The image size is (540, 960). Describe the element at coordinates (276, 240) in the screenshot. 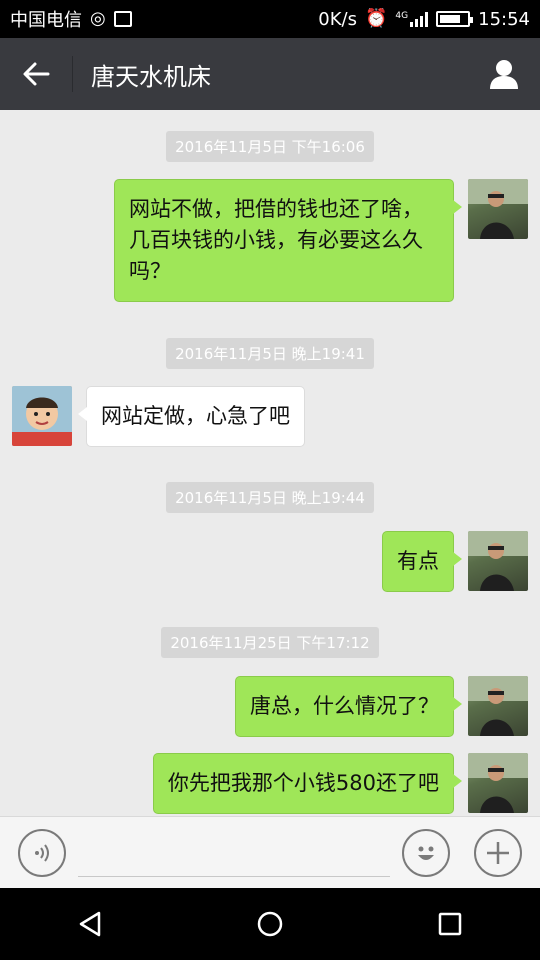

I see `message-text: 网站不做，把借的钱也还了啥，几百块钱的小钱，有必要这么久吗？` at that location.